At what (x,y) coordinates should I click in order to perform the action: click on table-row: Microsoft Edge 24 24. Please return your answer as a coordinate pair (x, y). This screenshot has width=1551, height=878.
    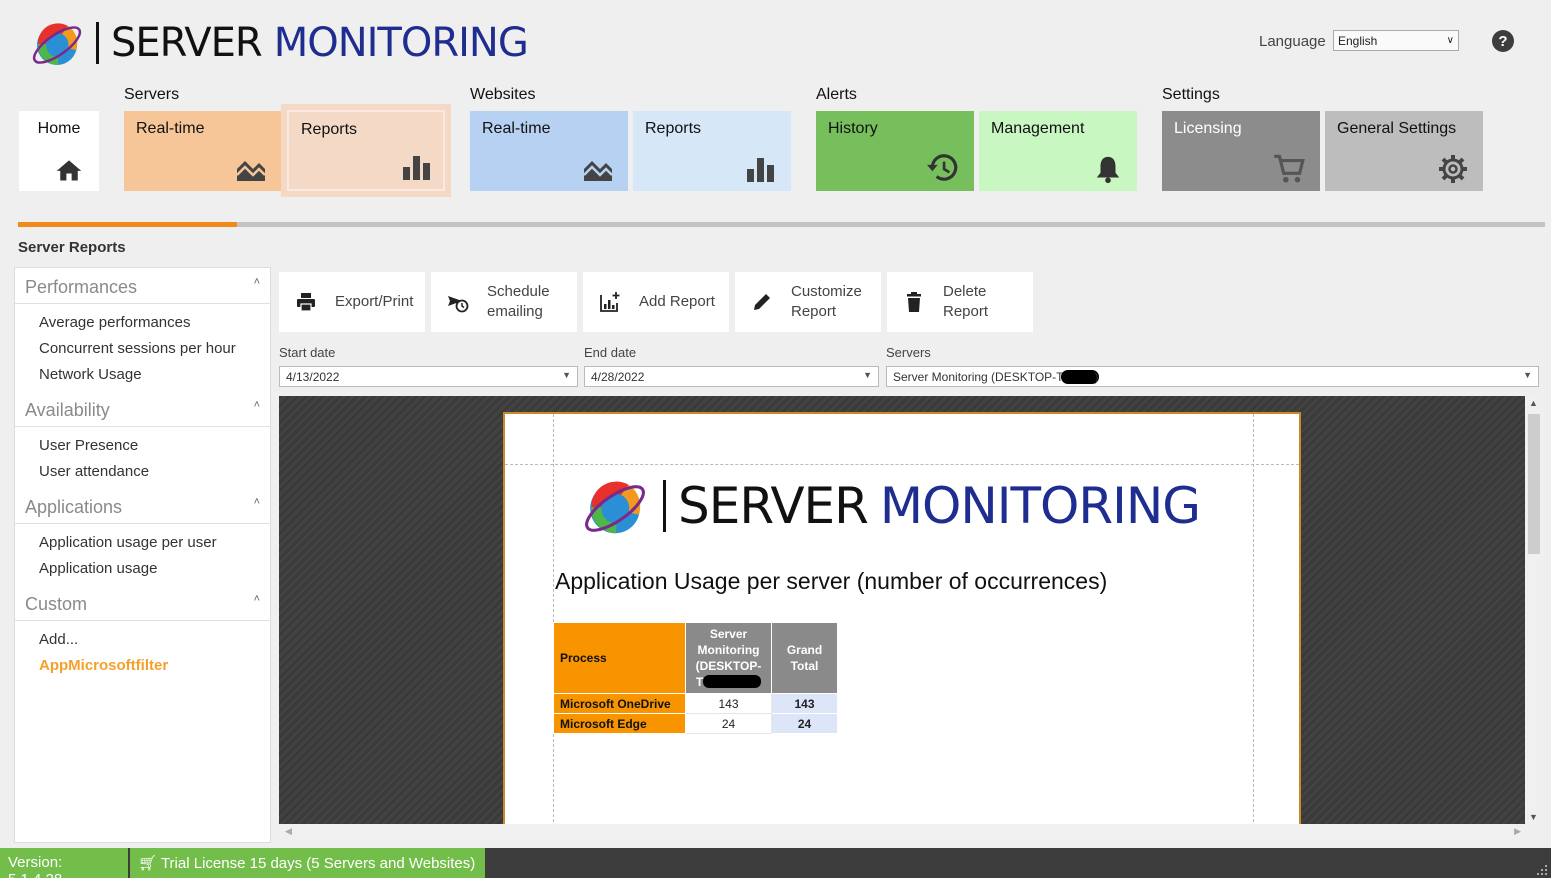
    Looking at the image, I should click on (695, 723).